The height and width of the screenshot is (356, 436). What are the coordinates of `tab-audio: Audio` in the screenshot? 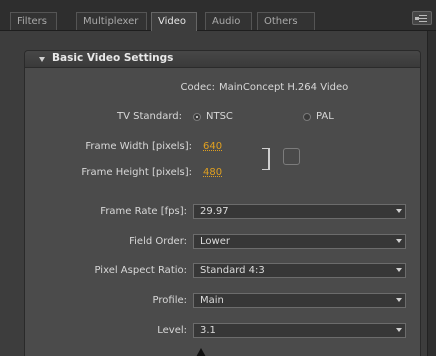 It's located at (228, 21).